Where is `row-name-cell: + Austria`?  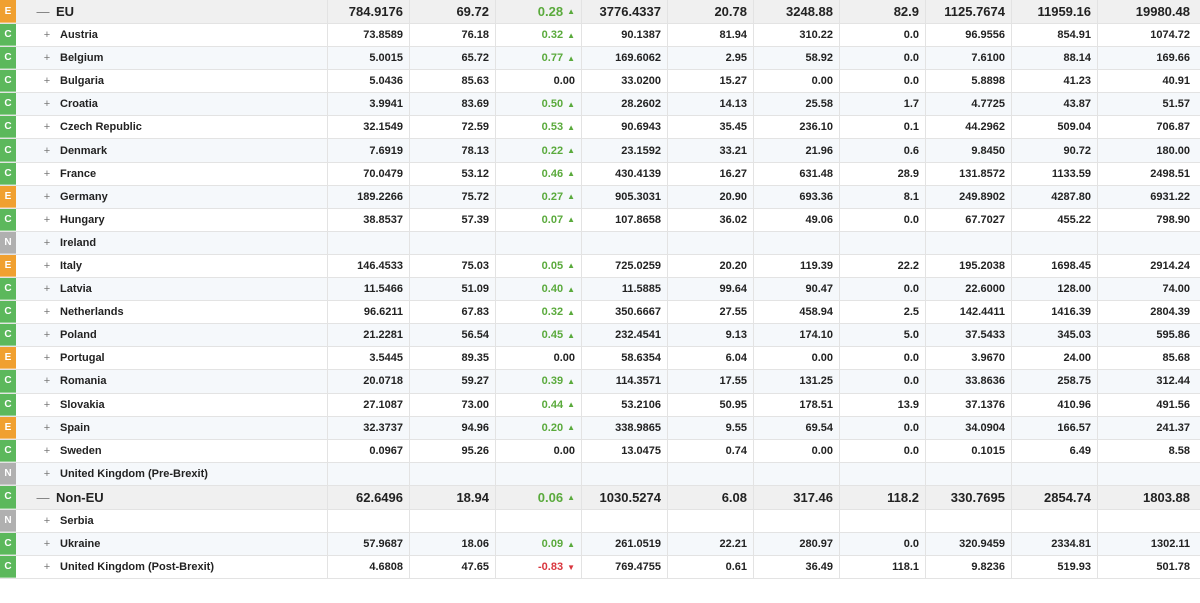 row-name-cell: + Austria is located at coordinates (172, 35).